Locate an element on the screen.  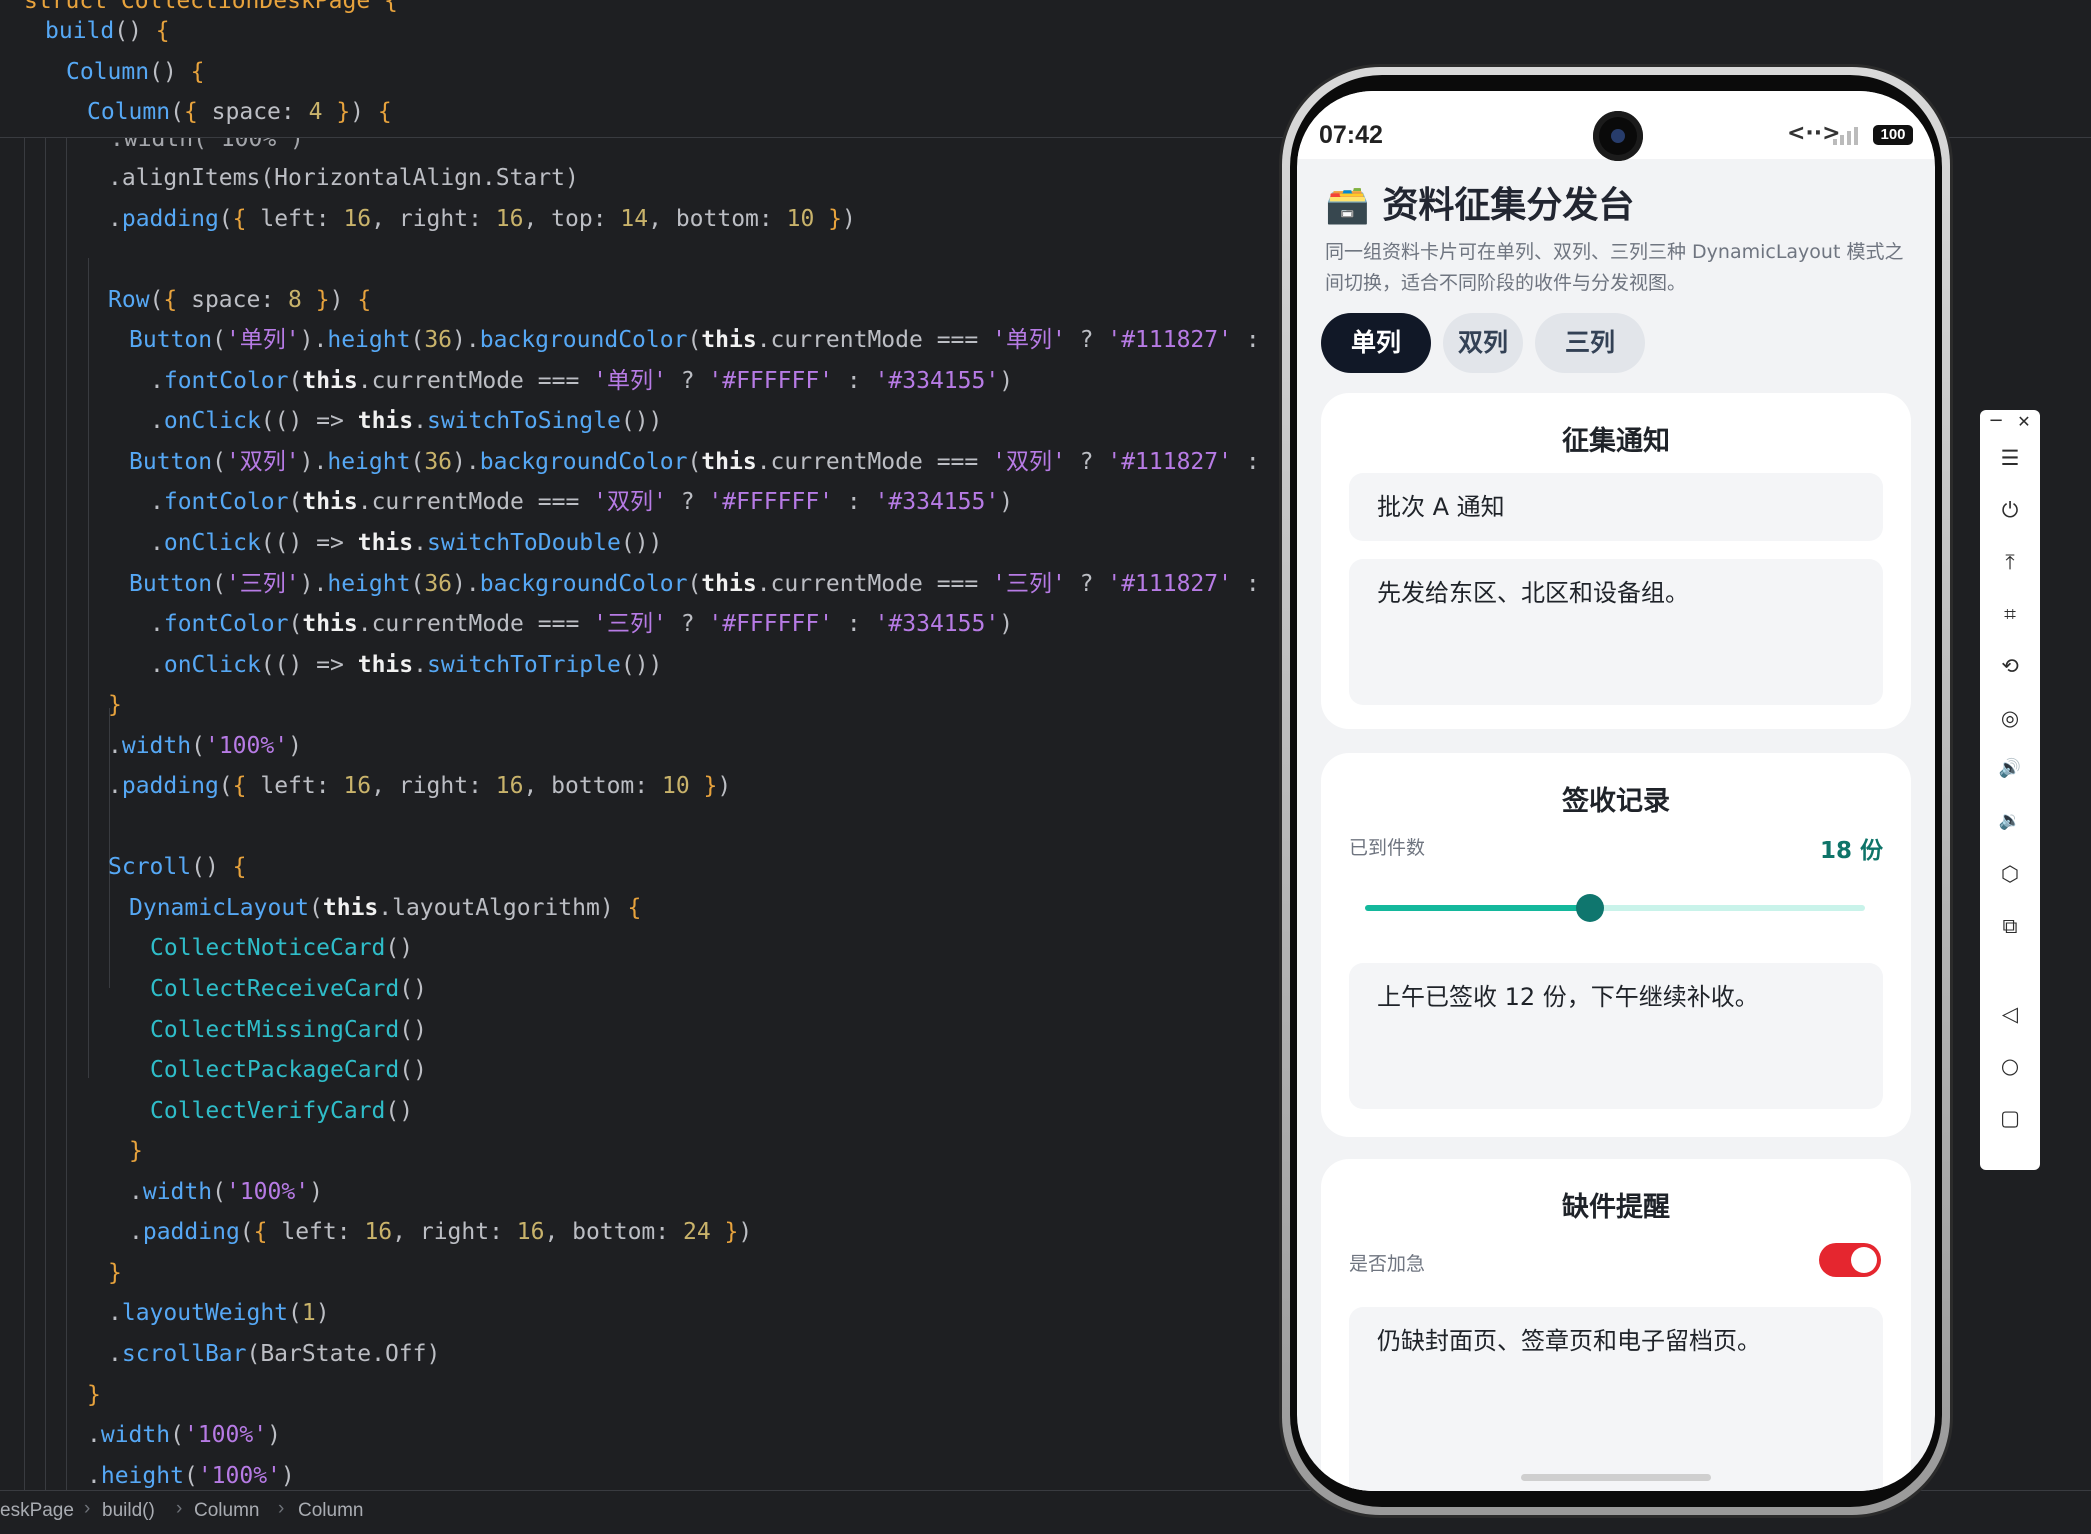
code-token: CollectVerifyCard is located at coordinates (268, 1110).